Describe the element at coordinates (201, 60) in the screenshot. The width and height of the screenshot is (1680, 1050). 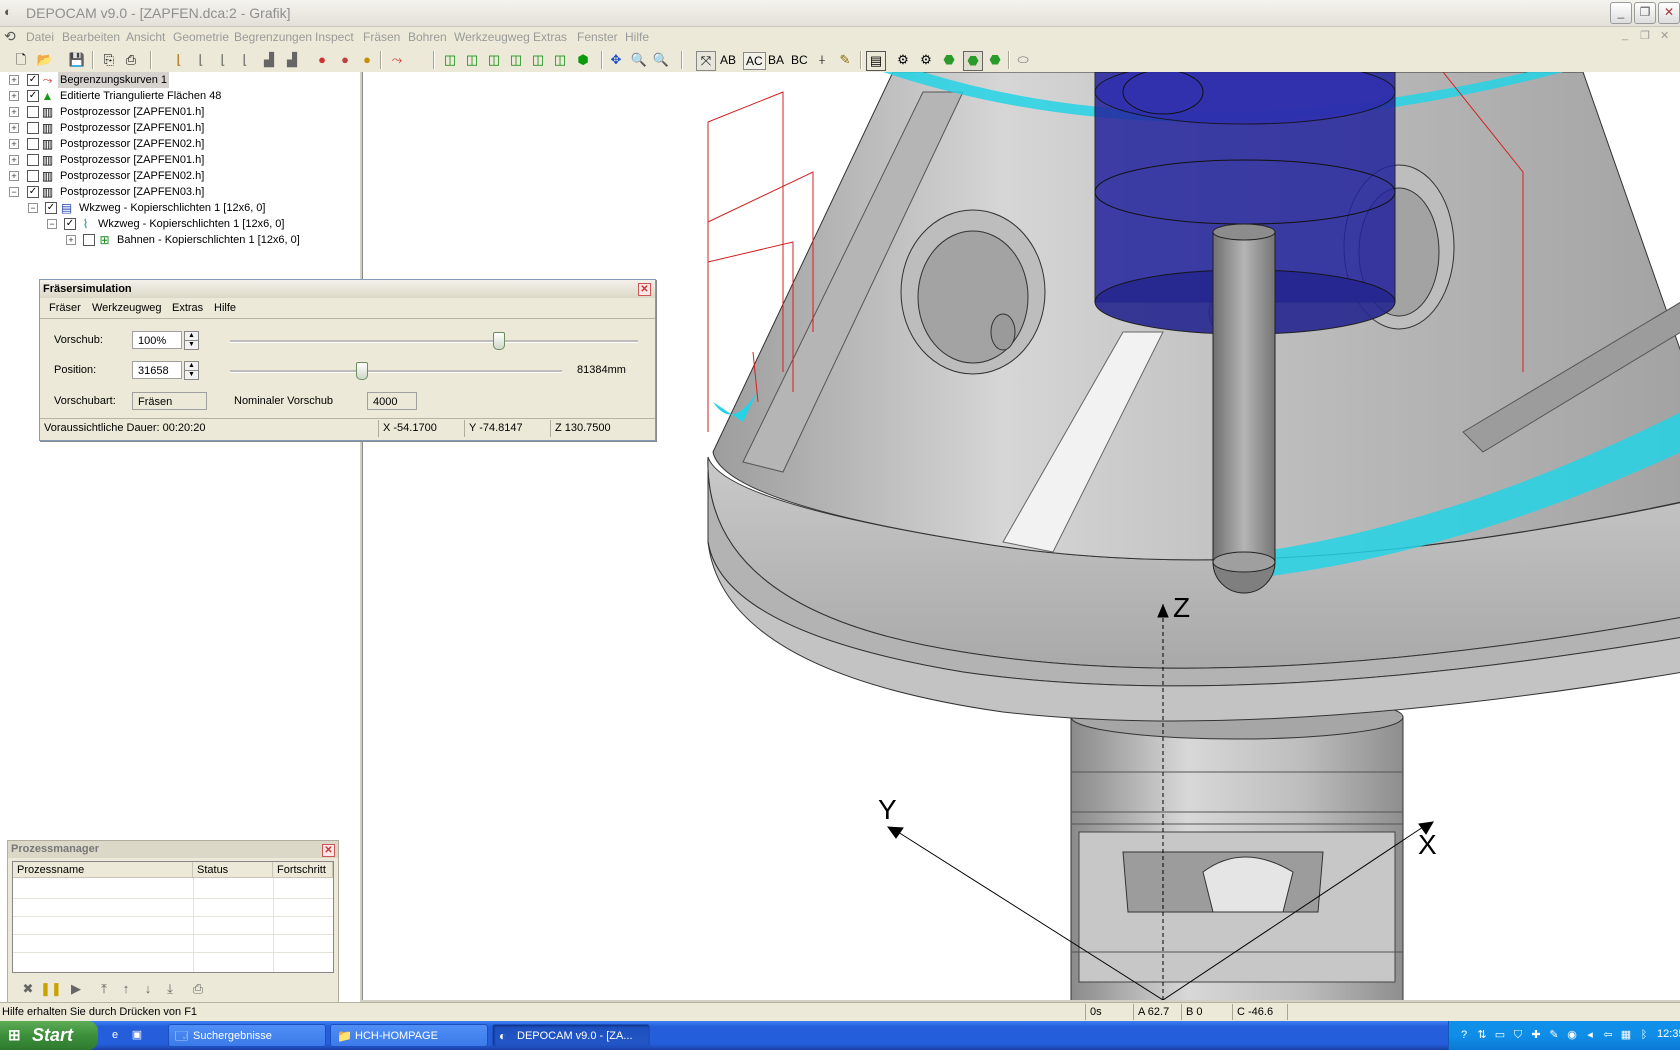
I see `boundary-tool-2-icon: ⌊` at that location.